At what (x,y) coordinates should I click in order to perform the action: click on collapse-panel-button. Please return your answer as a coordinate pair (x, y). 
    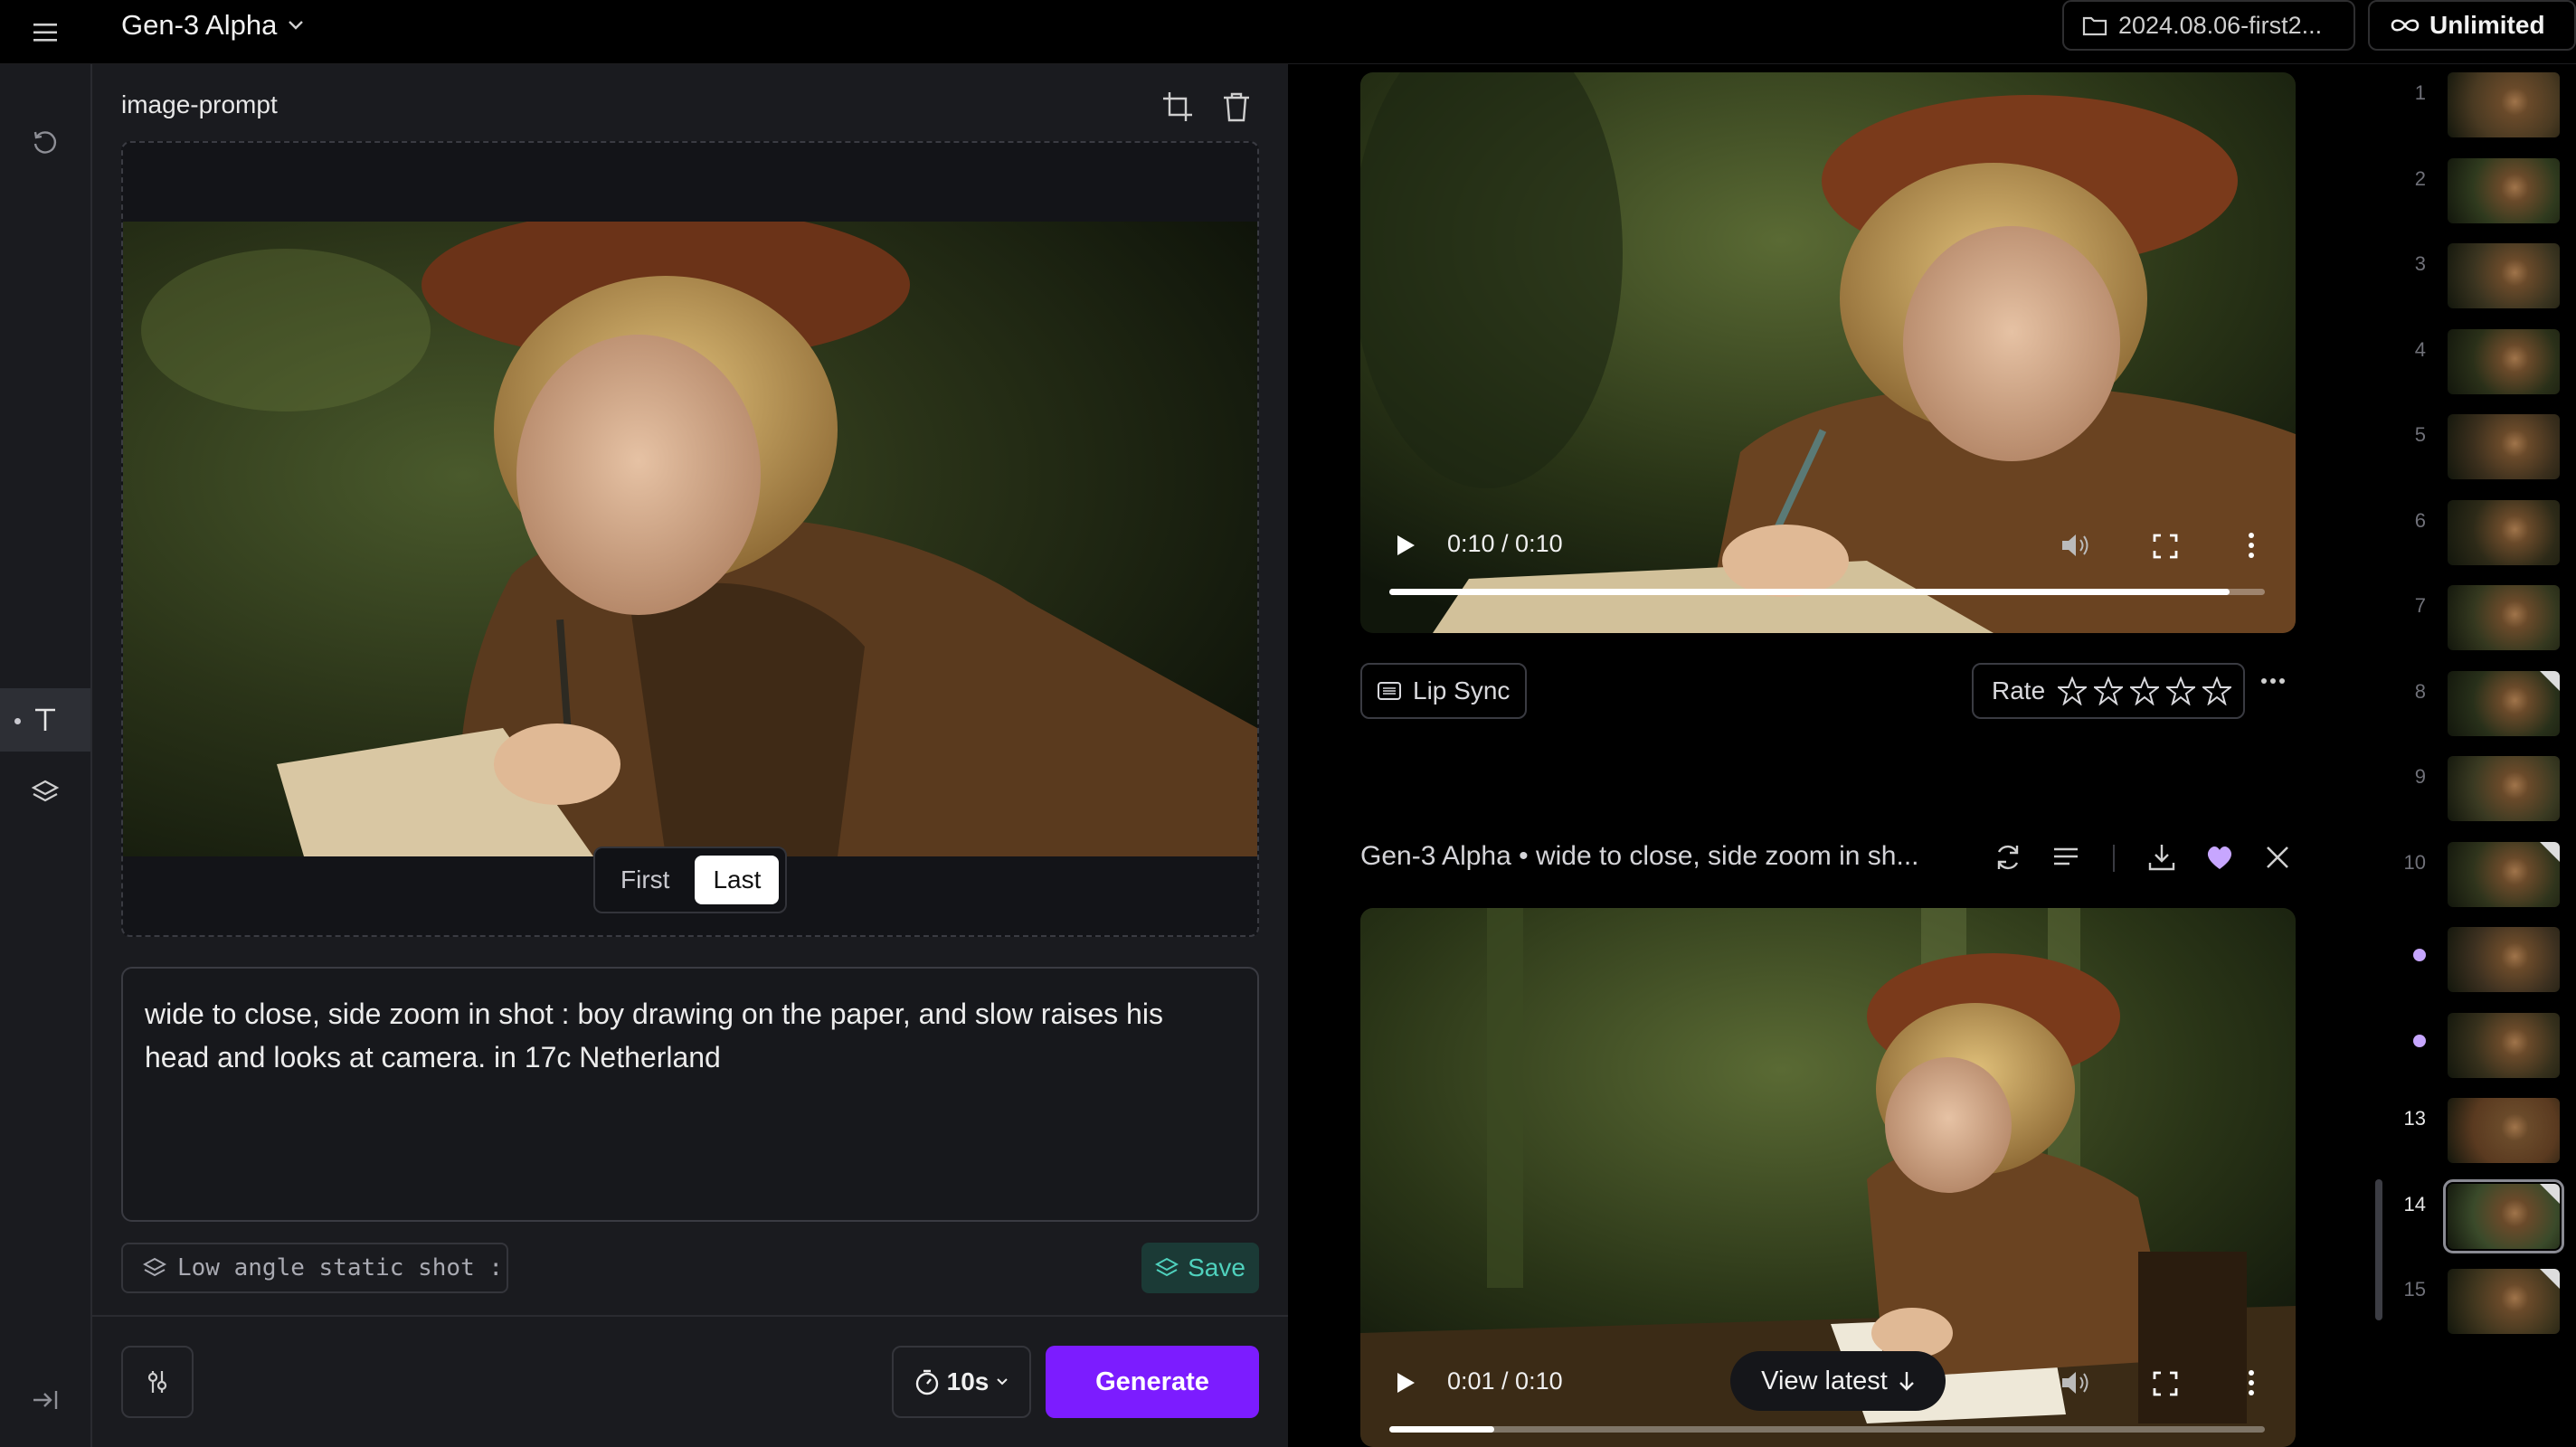
    Looking at the image, I should click on (45, 1400).